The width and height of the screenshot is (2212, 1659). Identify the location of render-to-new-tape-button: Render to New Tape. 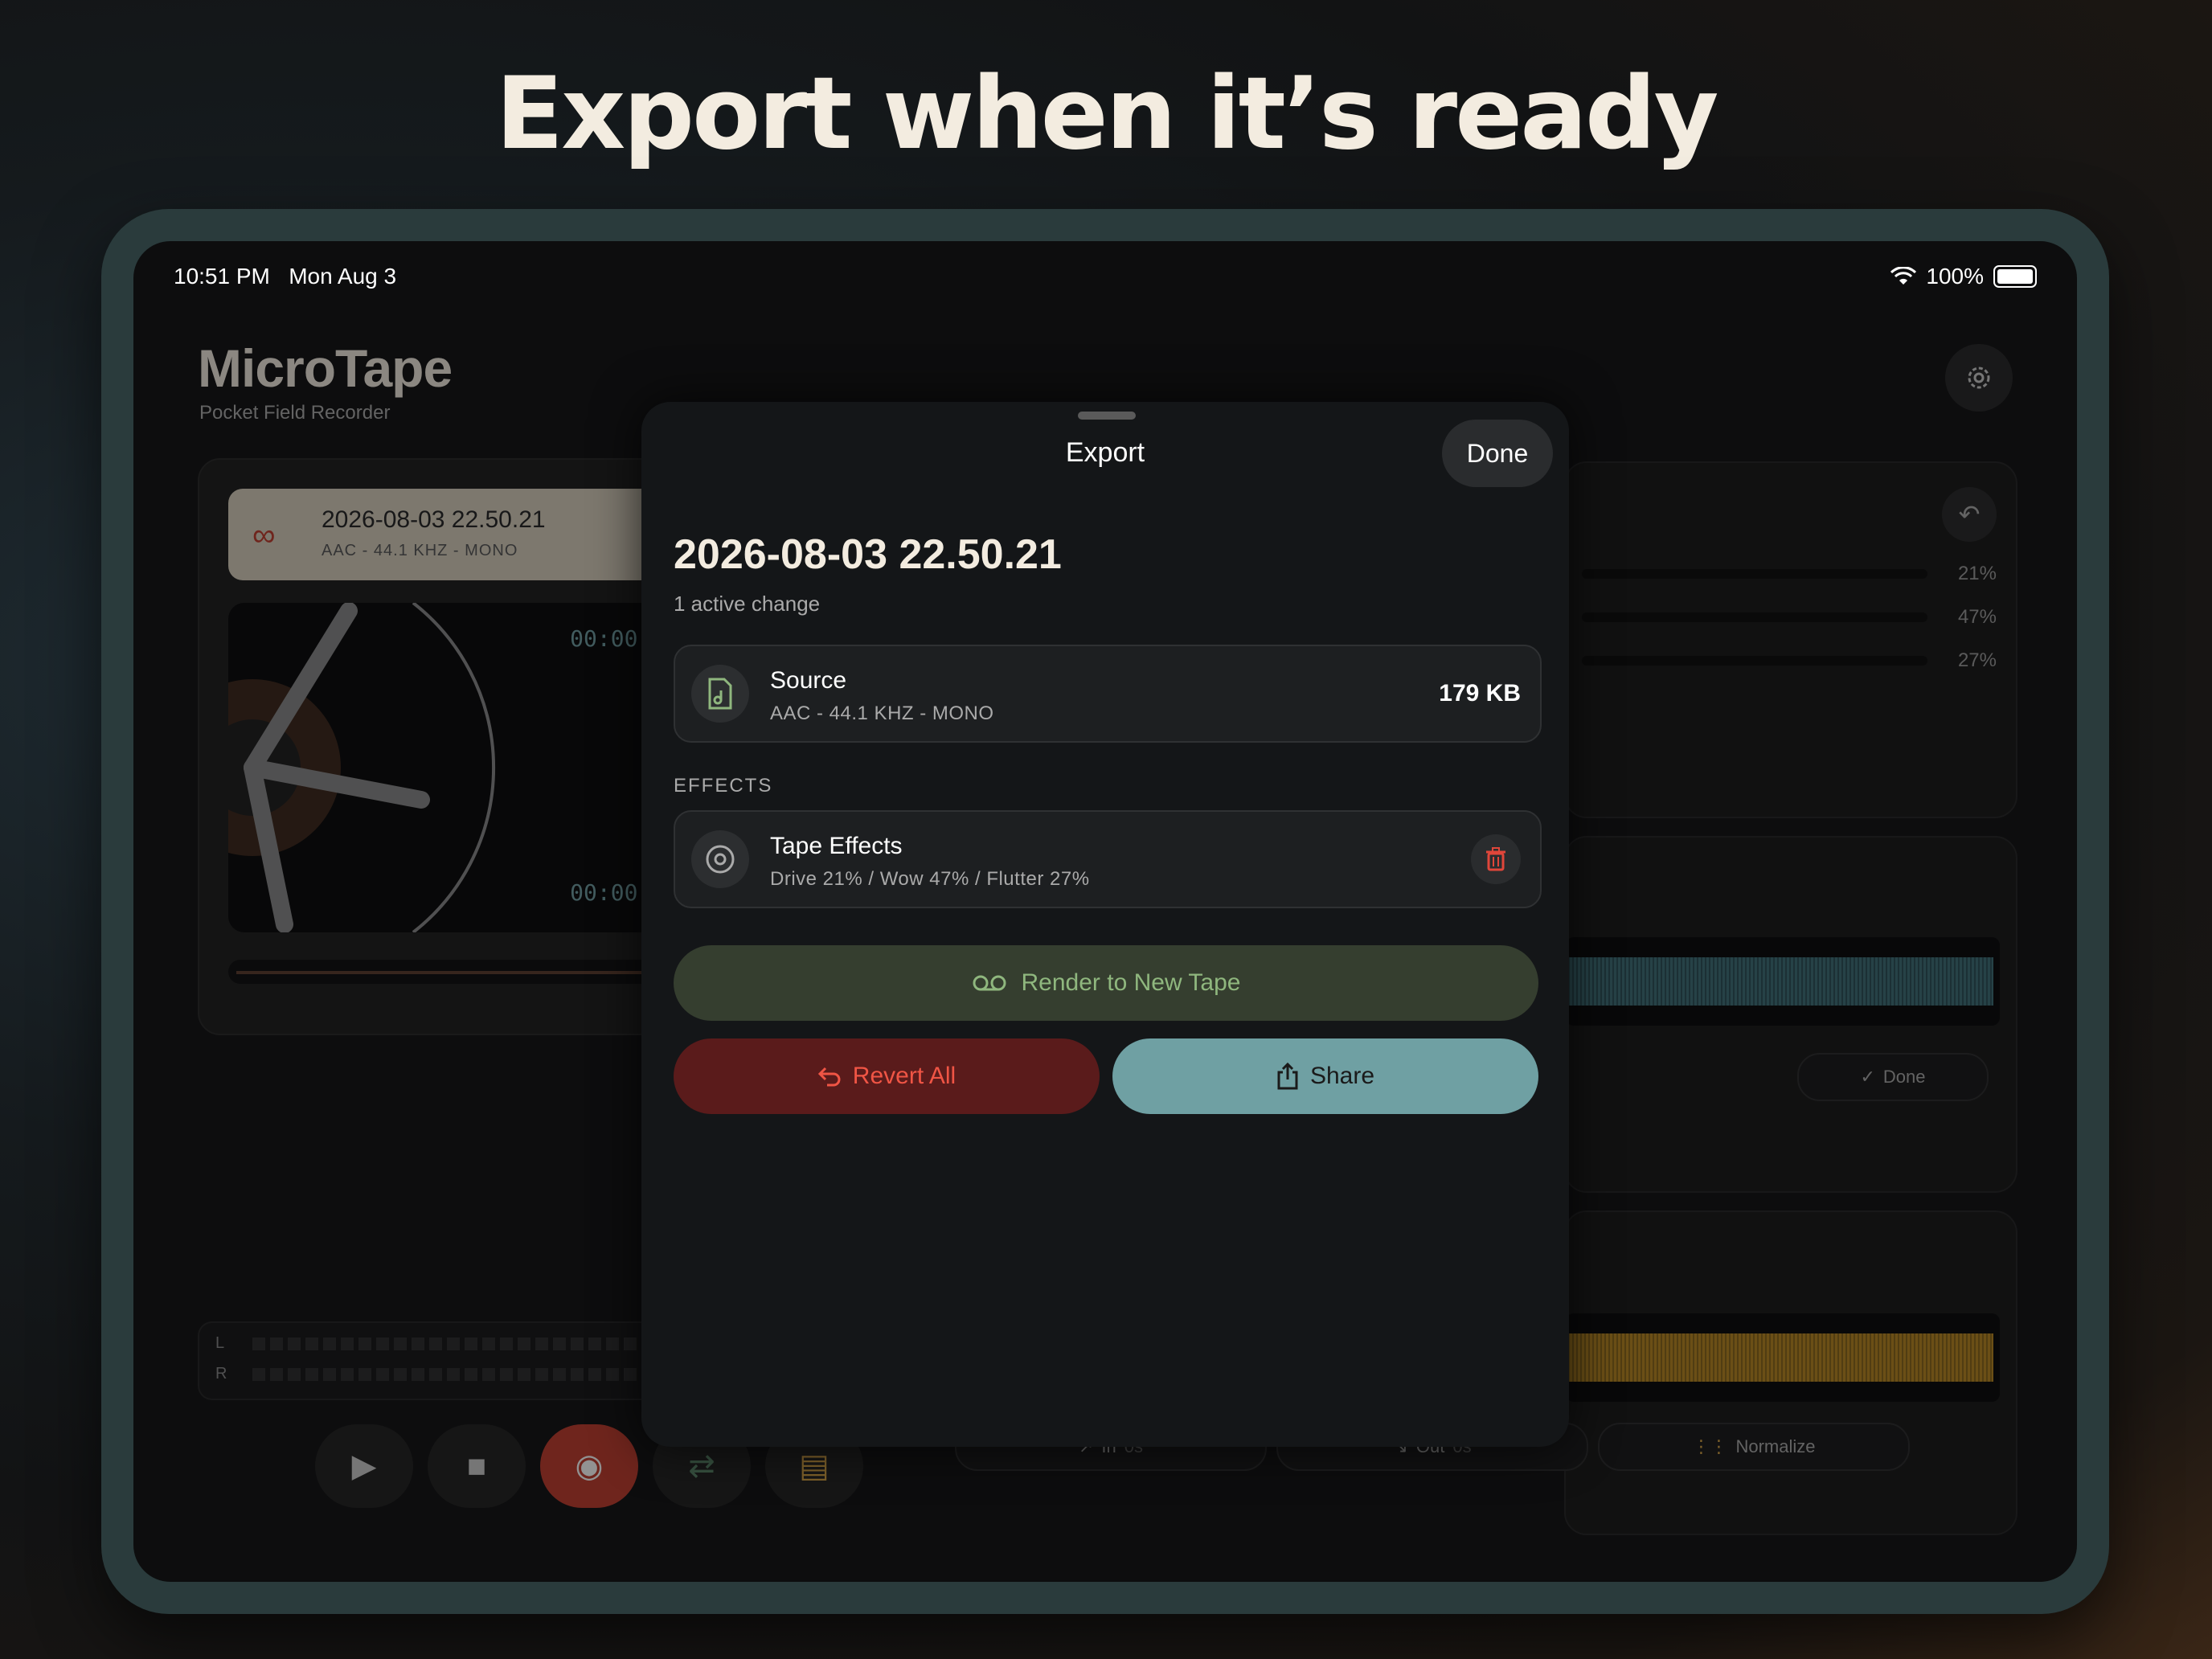
(1106, 983).